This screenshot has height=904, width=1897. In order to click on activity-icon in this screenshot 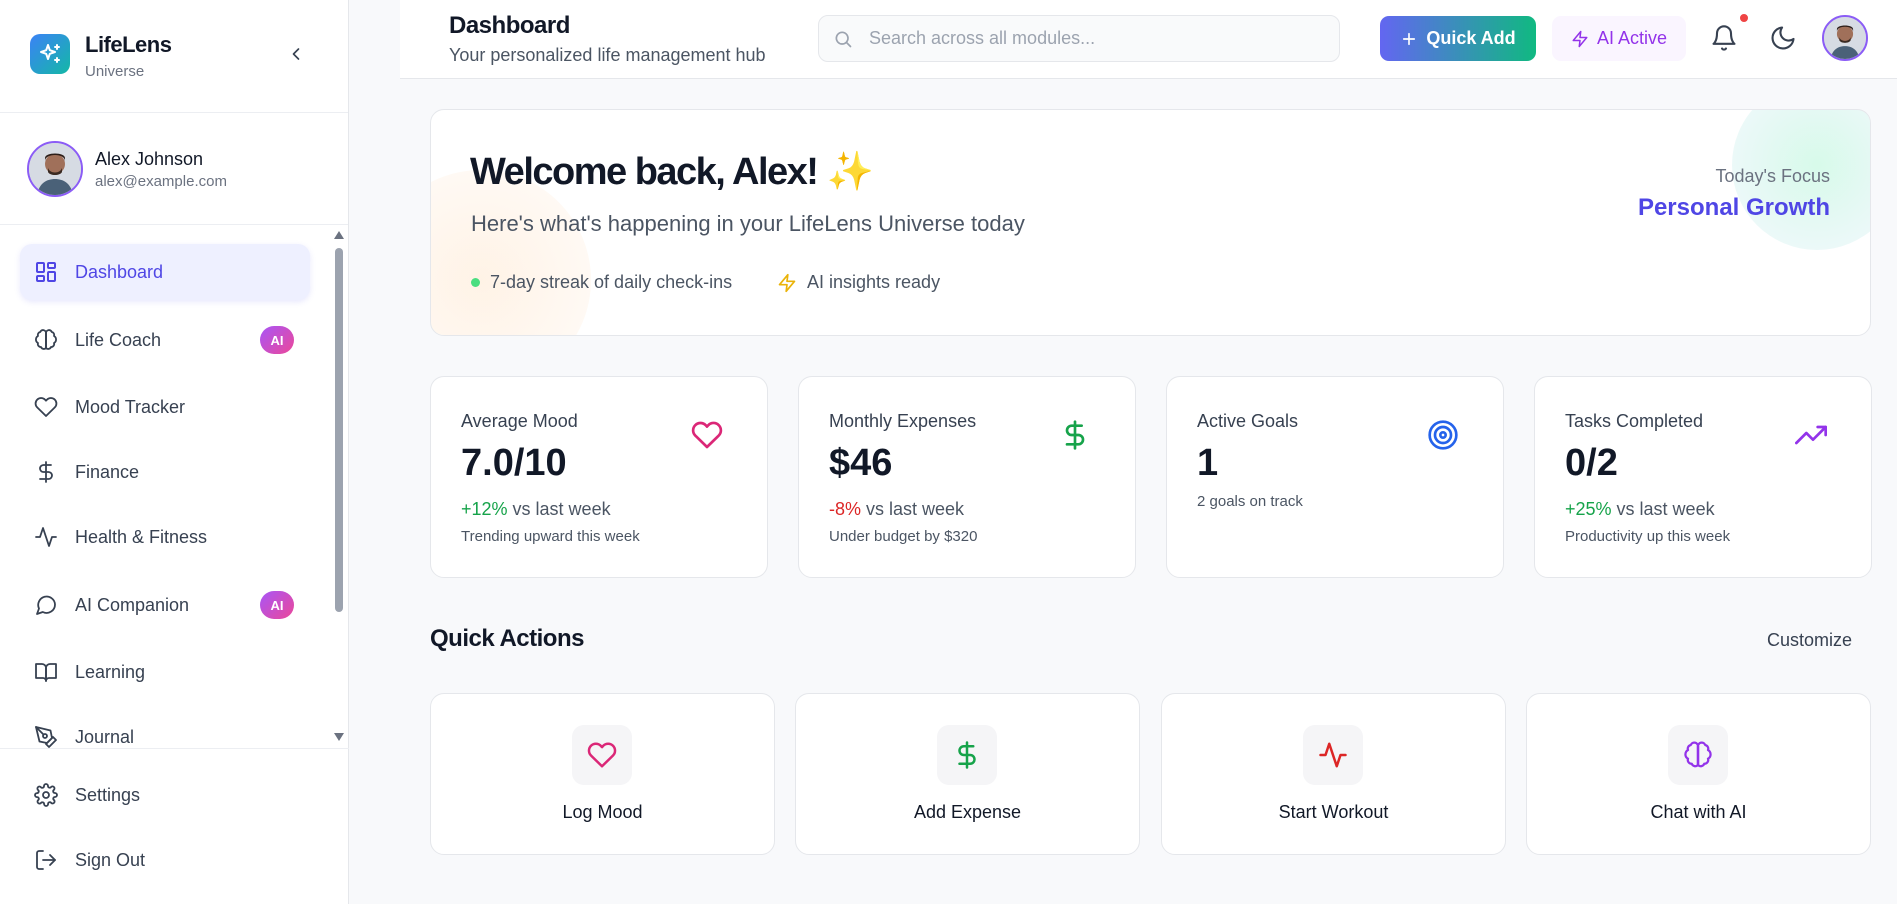, I will do `click(46, 537)`.